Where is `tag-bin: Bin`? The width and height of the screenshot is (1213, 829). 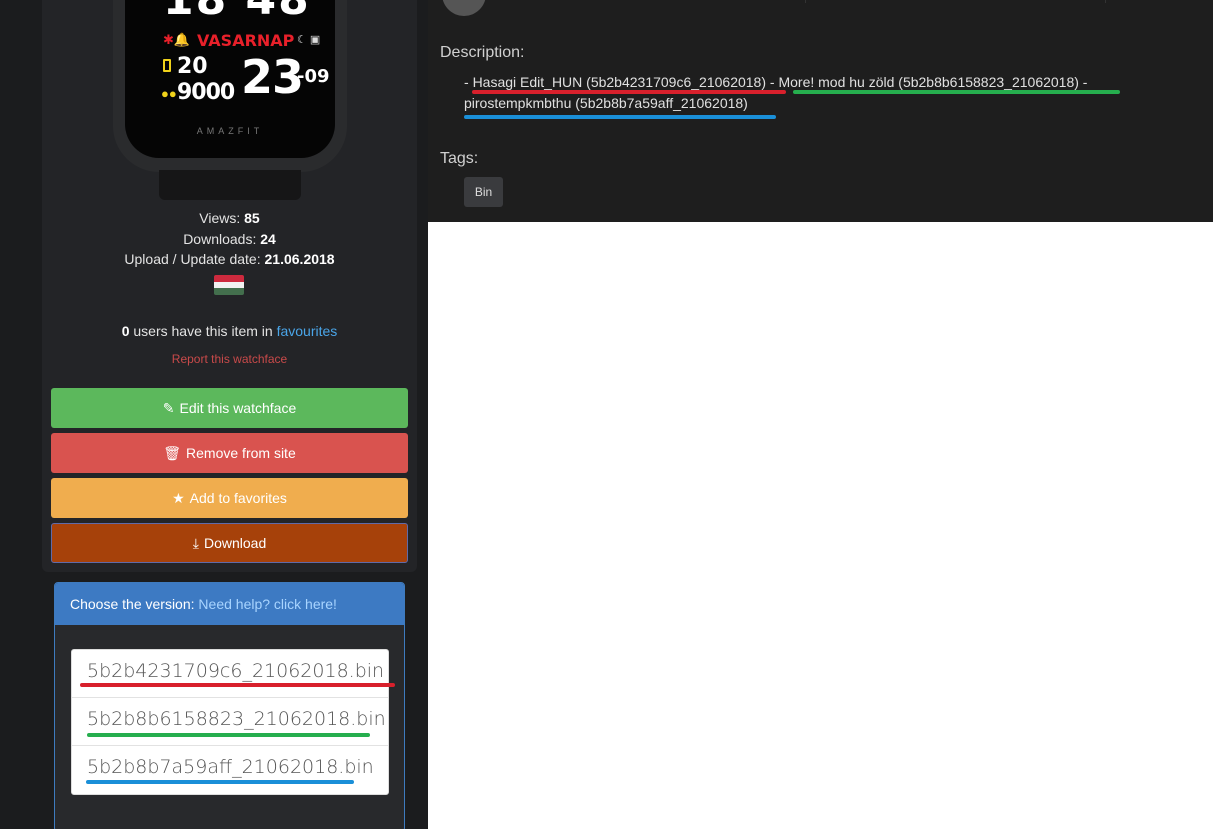 tag-bin: Bin is located at coordinates (483, 192).